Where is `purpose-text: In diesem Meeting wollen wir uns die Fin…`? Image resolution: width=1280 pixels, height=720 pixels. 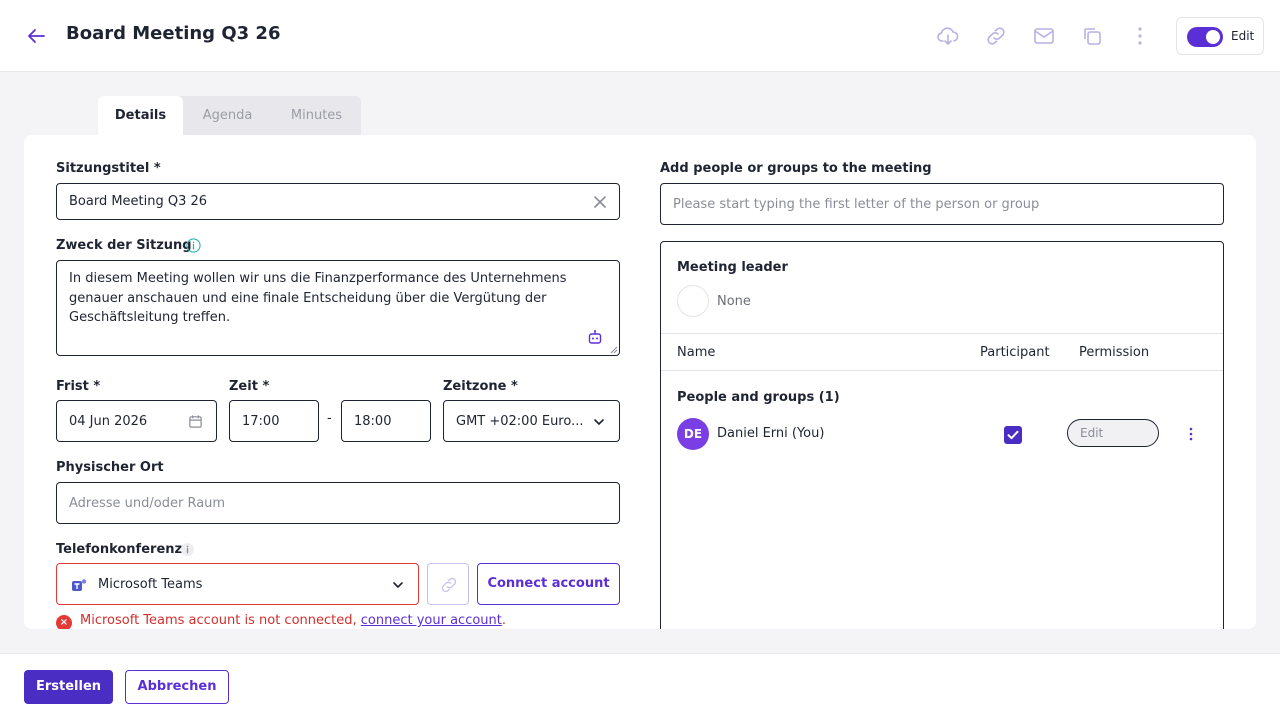
purpose-text: In diesem Meeting wollen wir uns die Fin… is located at coordinates (318, 298).